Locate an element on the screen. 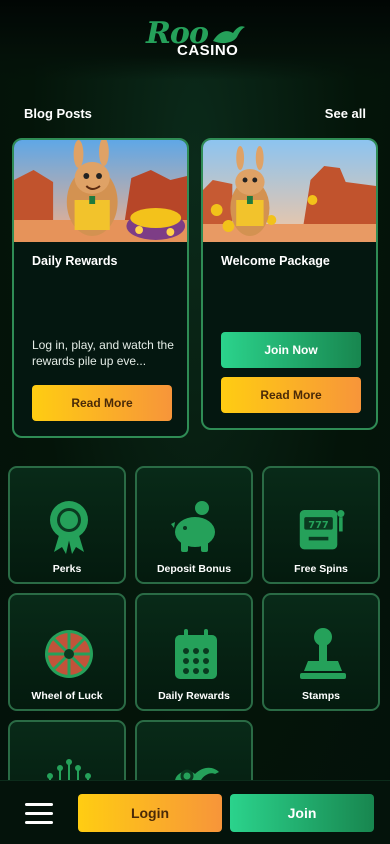 This screenshot has height=844, width=390. card-title: Welcome Package is located at coordinates (275, 261).